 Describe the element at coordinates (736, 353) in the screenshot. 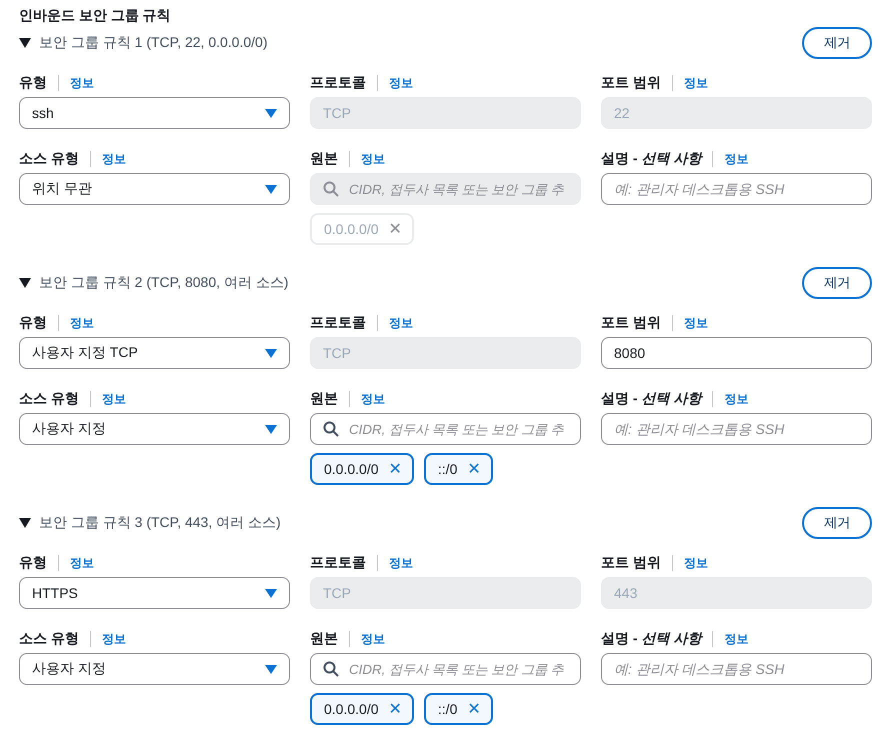

I see `input-field: 8080` at that location.